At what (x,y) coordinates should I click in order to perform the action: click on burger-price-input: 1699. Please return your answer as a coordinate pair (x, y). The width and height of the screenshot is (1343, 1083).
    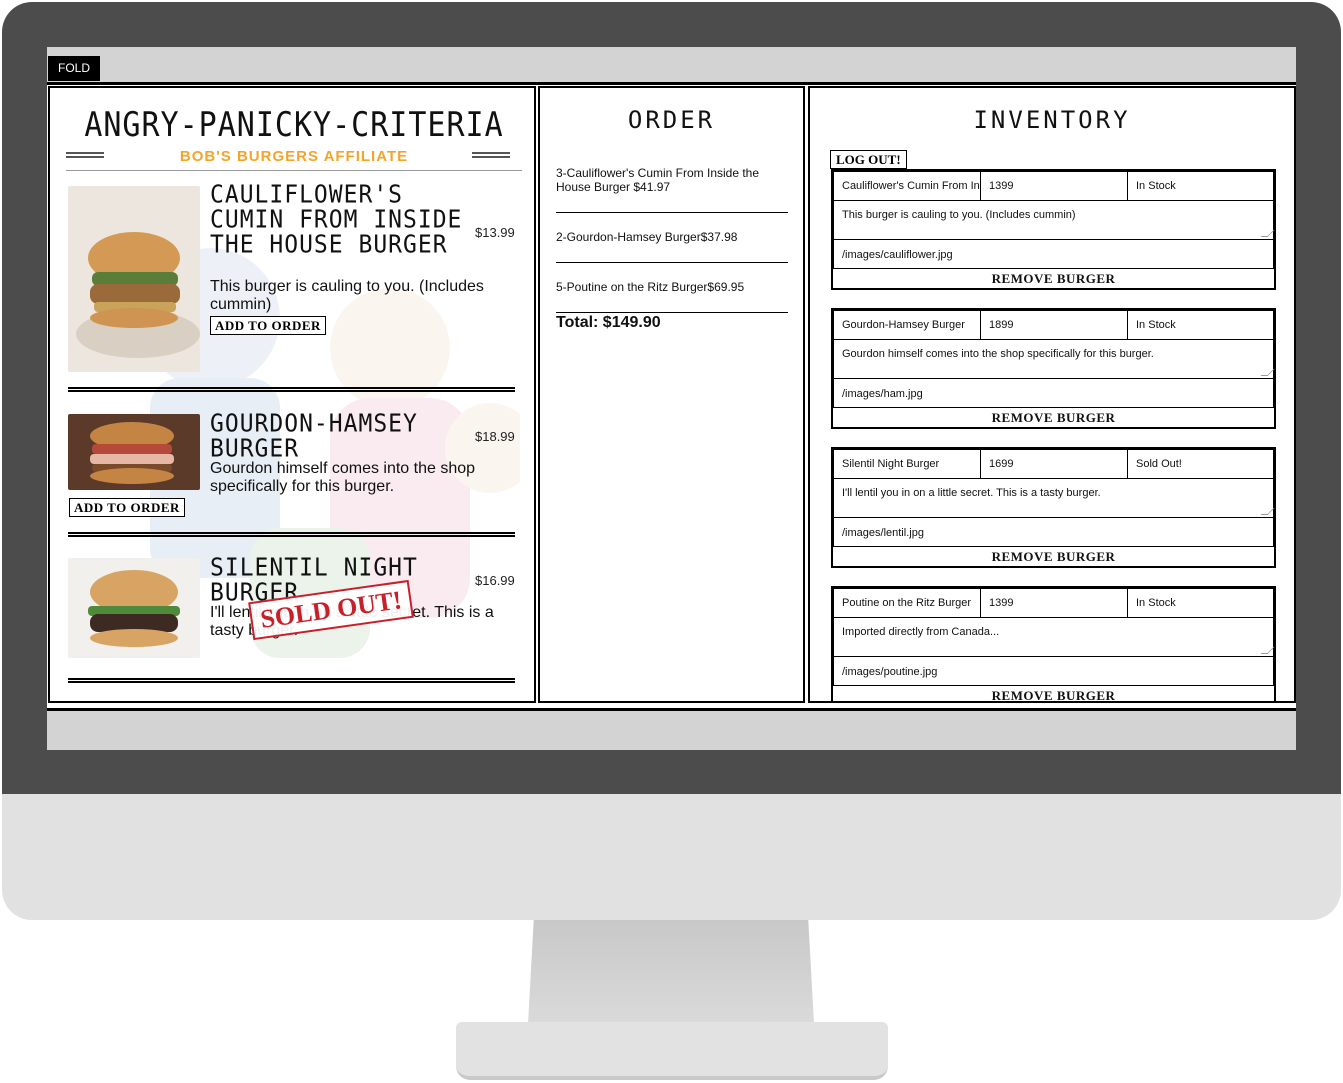
    Looking at the image, I should click on (1054, 464).